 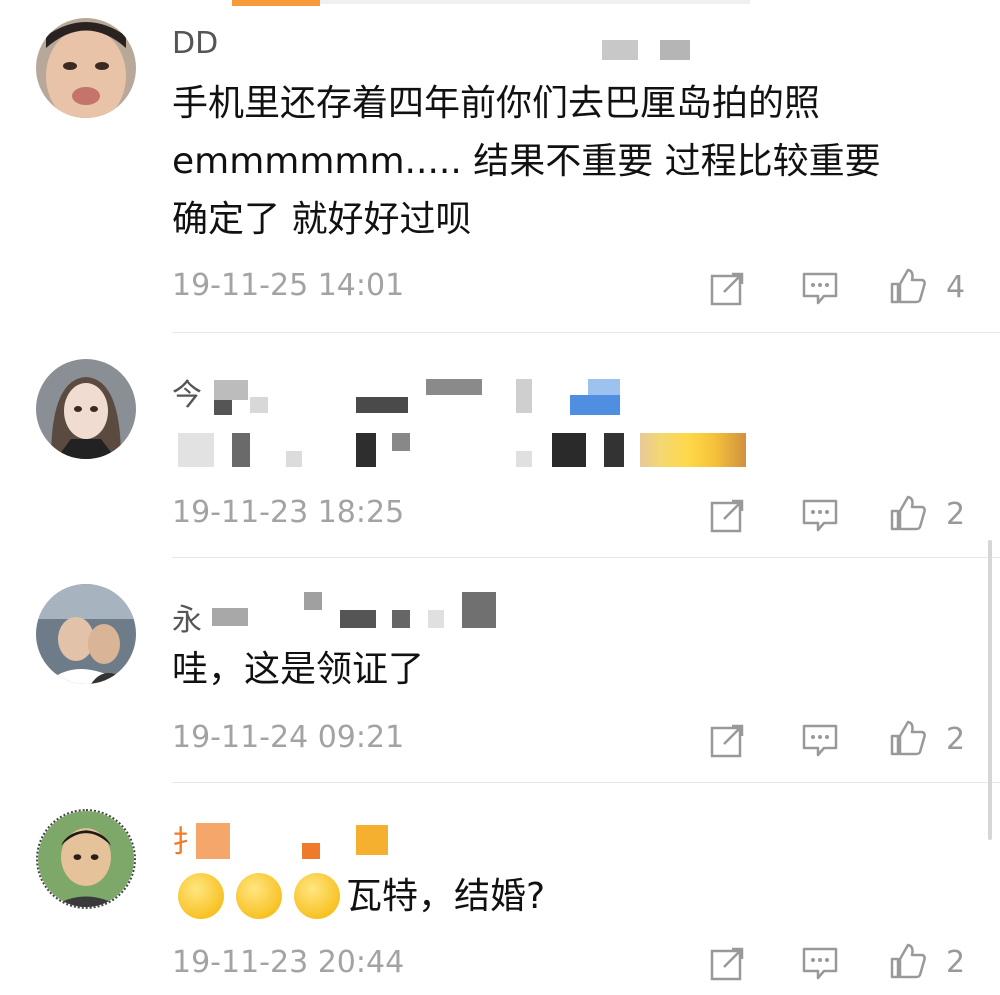 I want to click on timestamp: 19-11-24 09:21, so click(x=288, y=737).